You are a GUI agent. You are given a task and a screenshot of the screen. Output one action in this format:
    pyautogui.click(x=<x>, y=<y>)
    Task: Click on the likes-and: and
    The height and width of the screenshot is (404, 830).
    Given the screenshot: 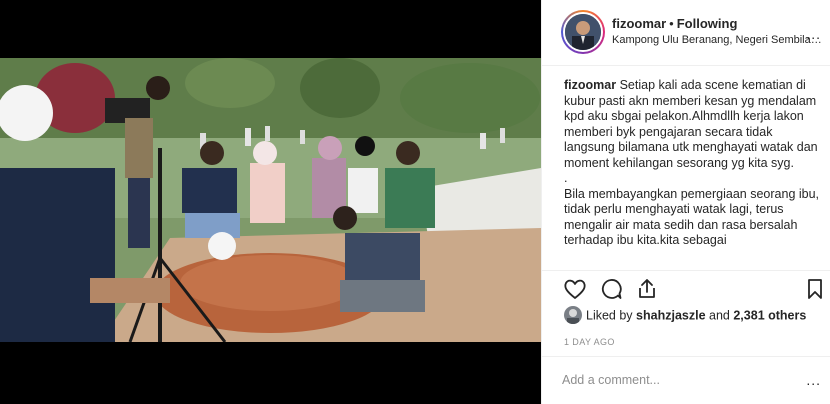 What is the action you would take?
    pyautogui.click(x=719, y=315)
    